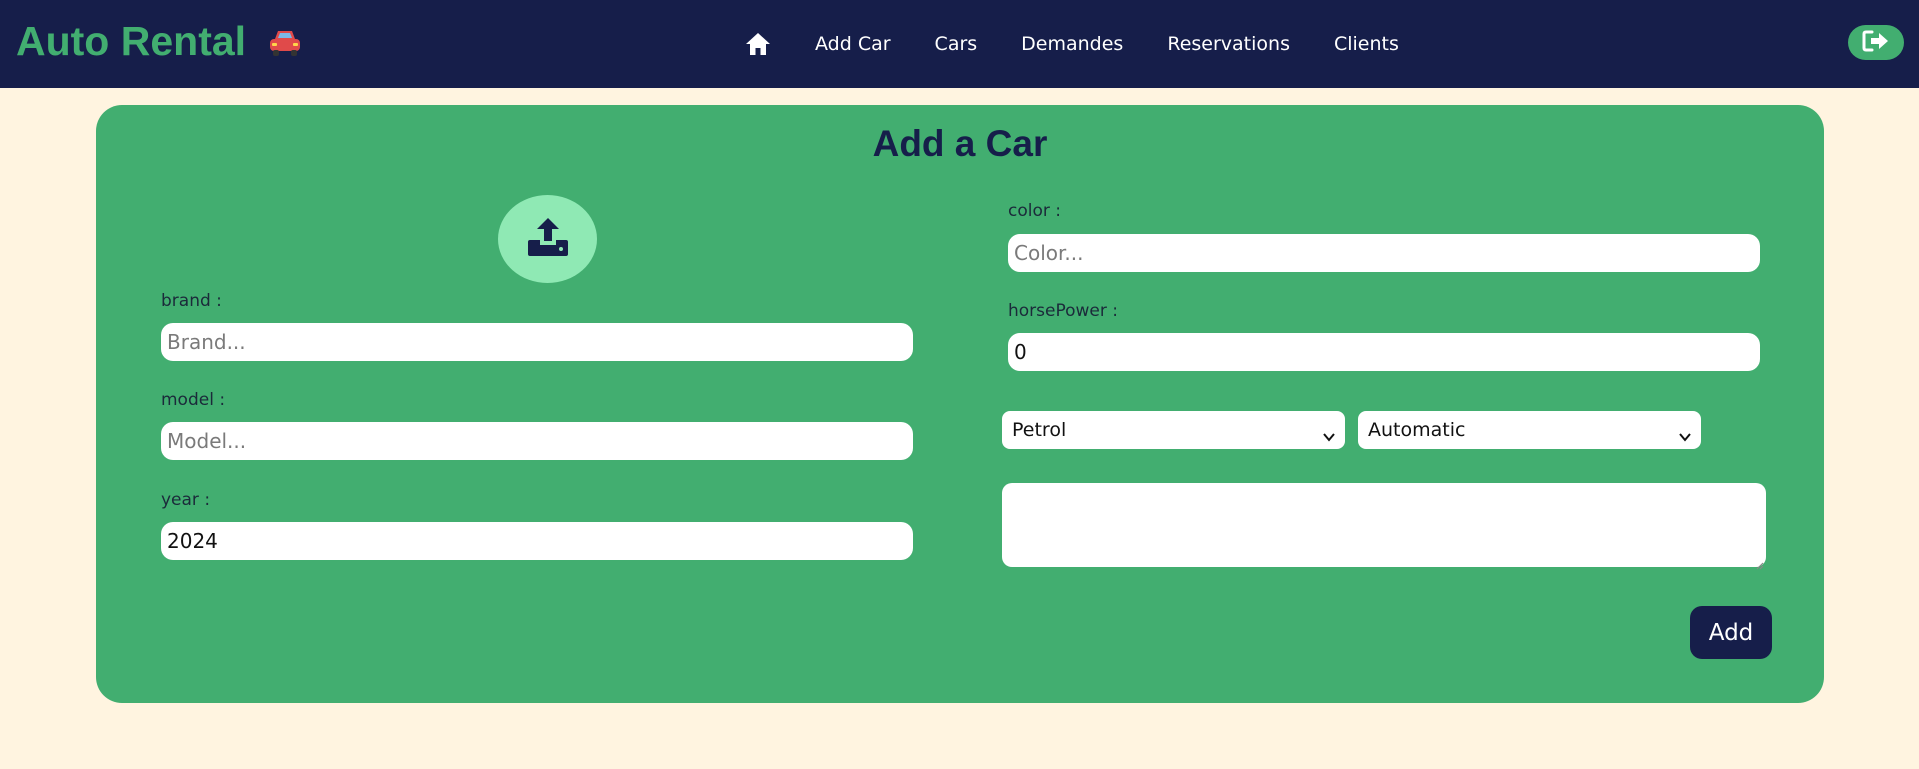 Image resolution: width=1919 pixels, height=769 pixels. I want to click on nav-cars: Cars, so click(956, 44).